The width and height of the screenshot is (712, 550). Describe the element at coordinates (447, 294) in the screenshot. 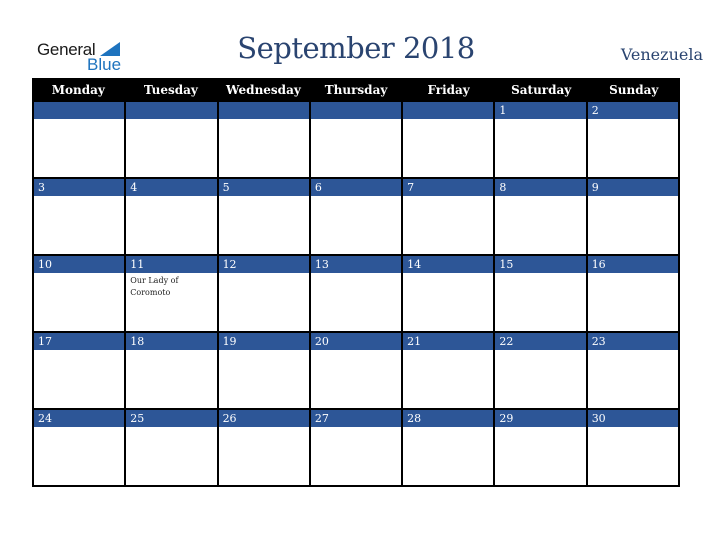

I see `day-cell: 14` at that location.